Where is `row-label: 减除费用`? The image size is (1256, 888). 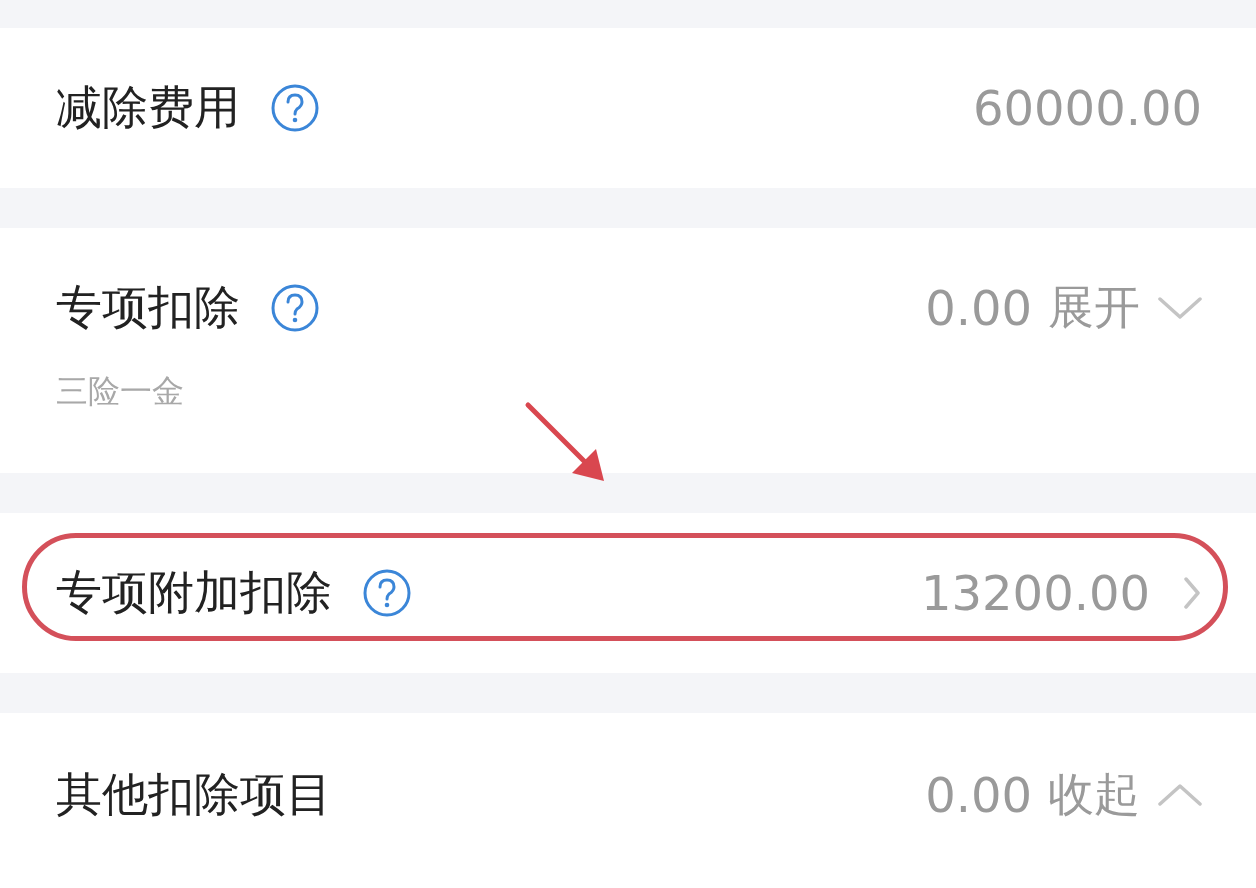 row-label: 减除费用 is located at coordinates (148, 107).